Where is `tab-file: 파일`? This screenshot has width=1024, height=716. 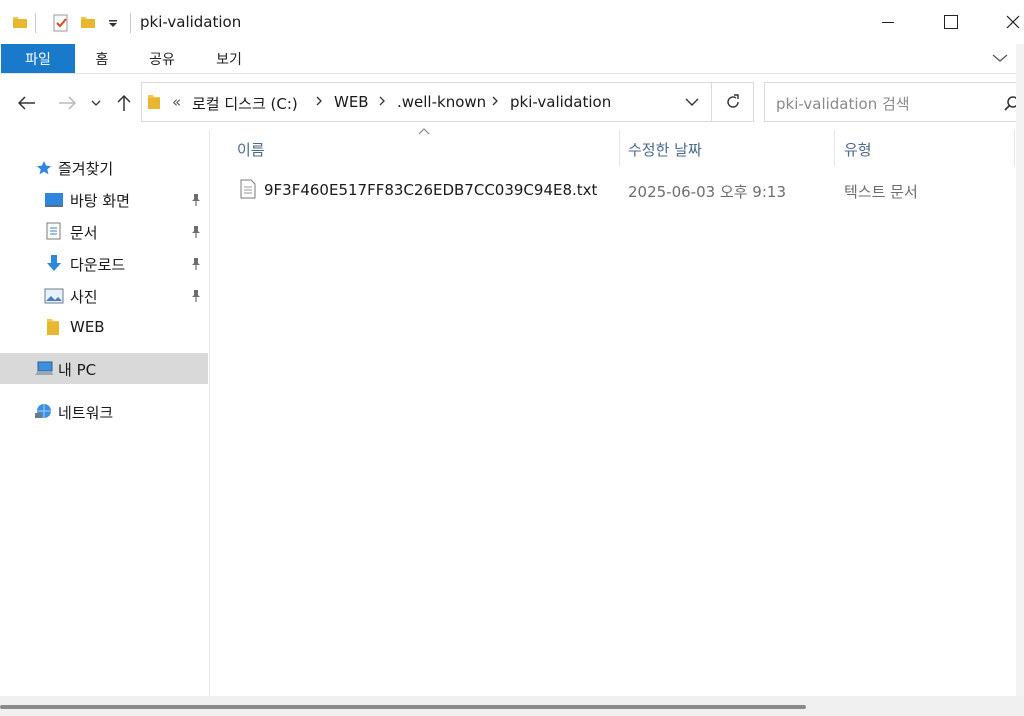 tab-file: 파일 is located at coordinates (38, 58).